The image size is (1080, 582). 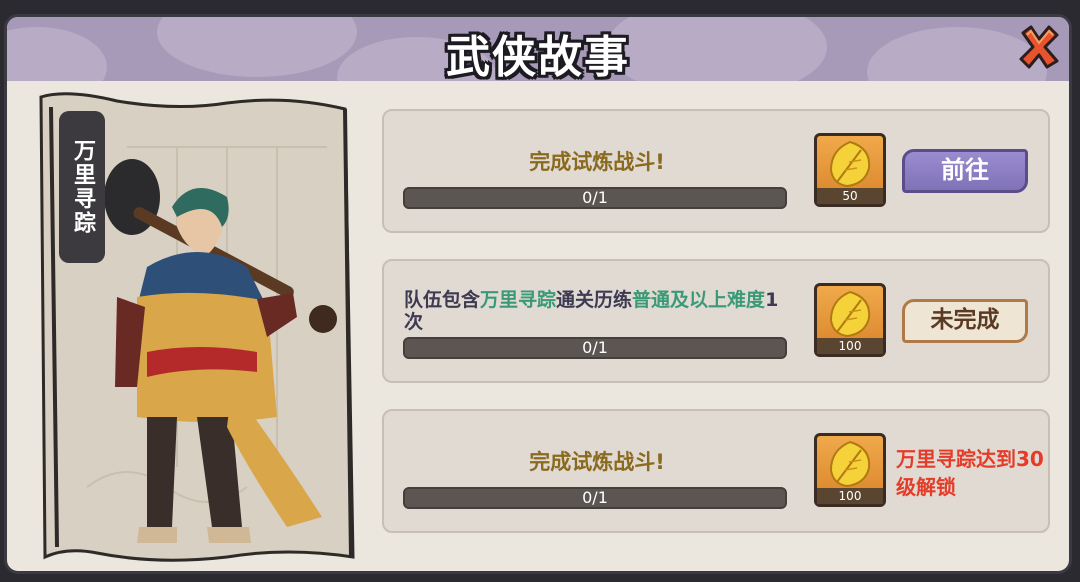 I want to click on go-button: 前往, so click(x=965, y=171).